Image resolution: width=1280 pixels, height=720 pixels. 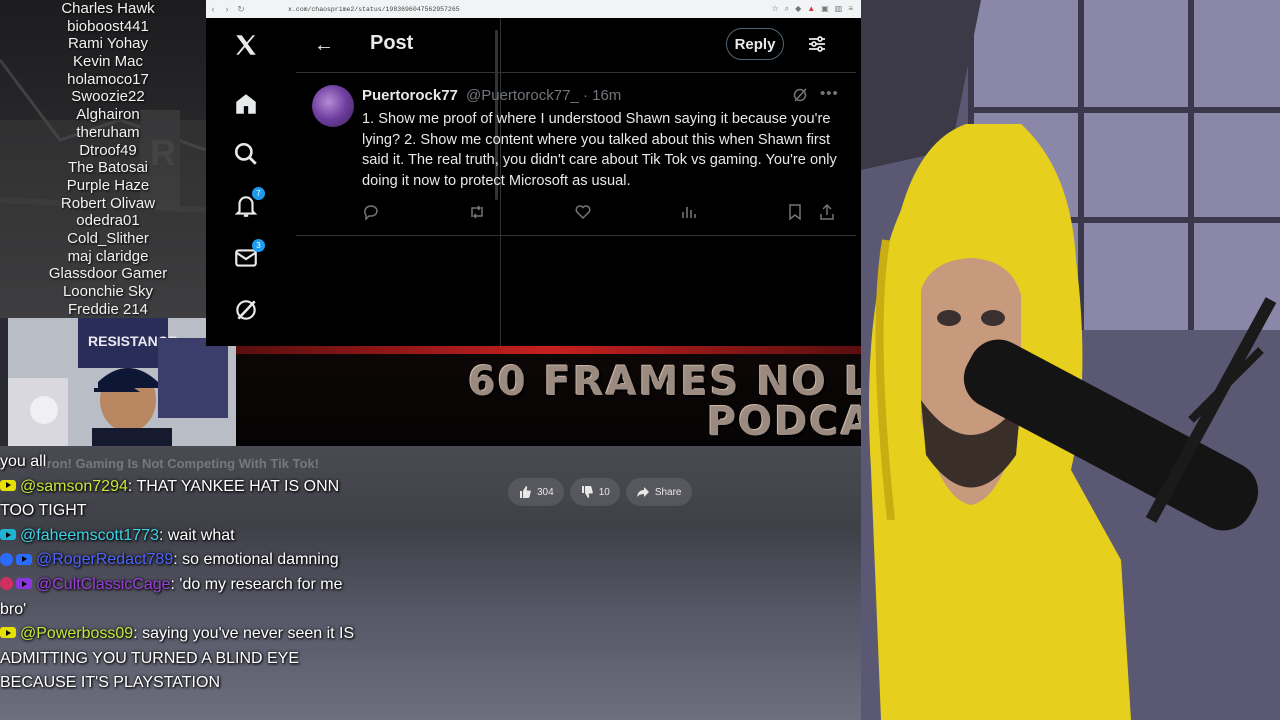 I want to click on author-handle: @Puertorock77_ · 16m, so click(x=543, y=95).